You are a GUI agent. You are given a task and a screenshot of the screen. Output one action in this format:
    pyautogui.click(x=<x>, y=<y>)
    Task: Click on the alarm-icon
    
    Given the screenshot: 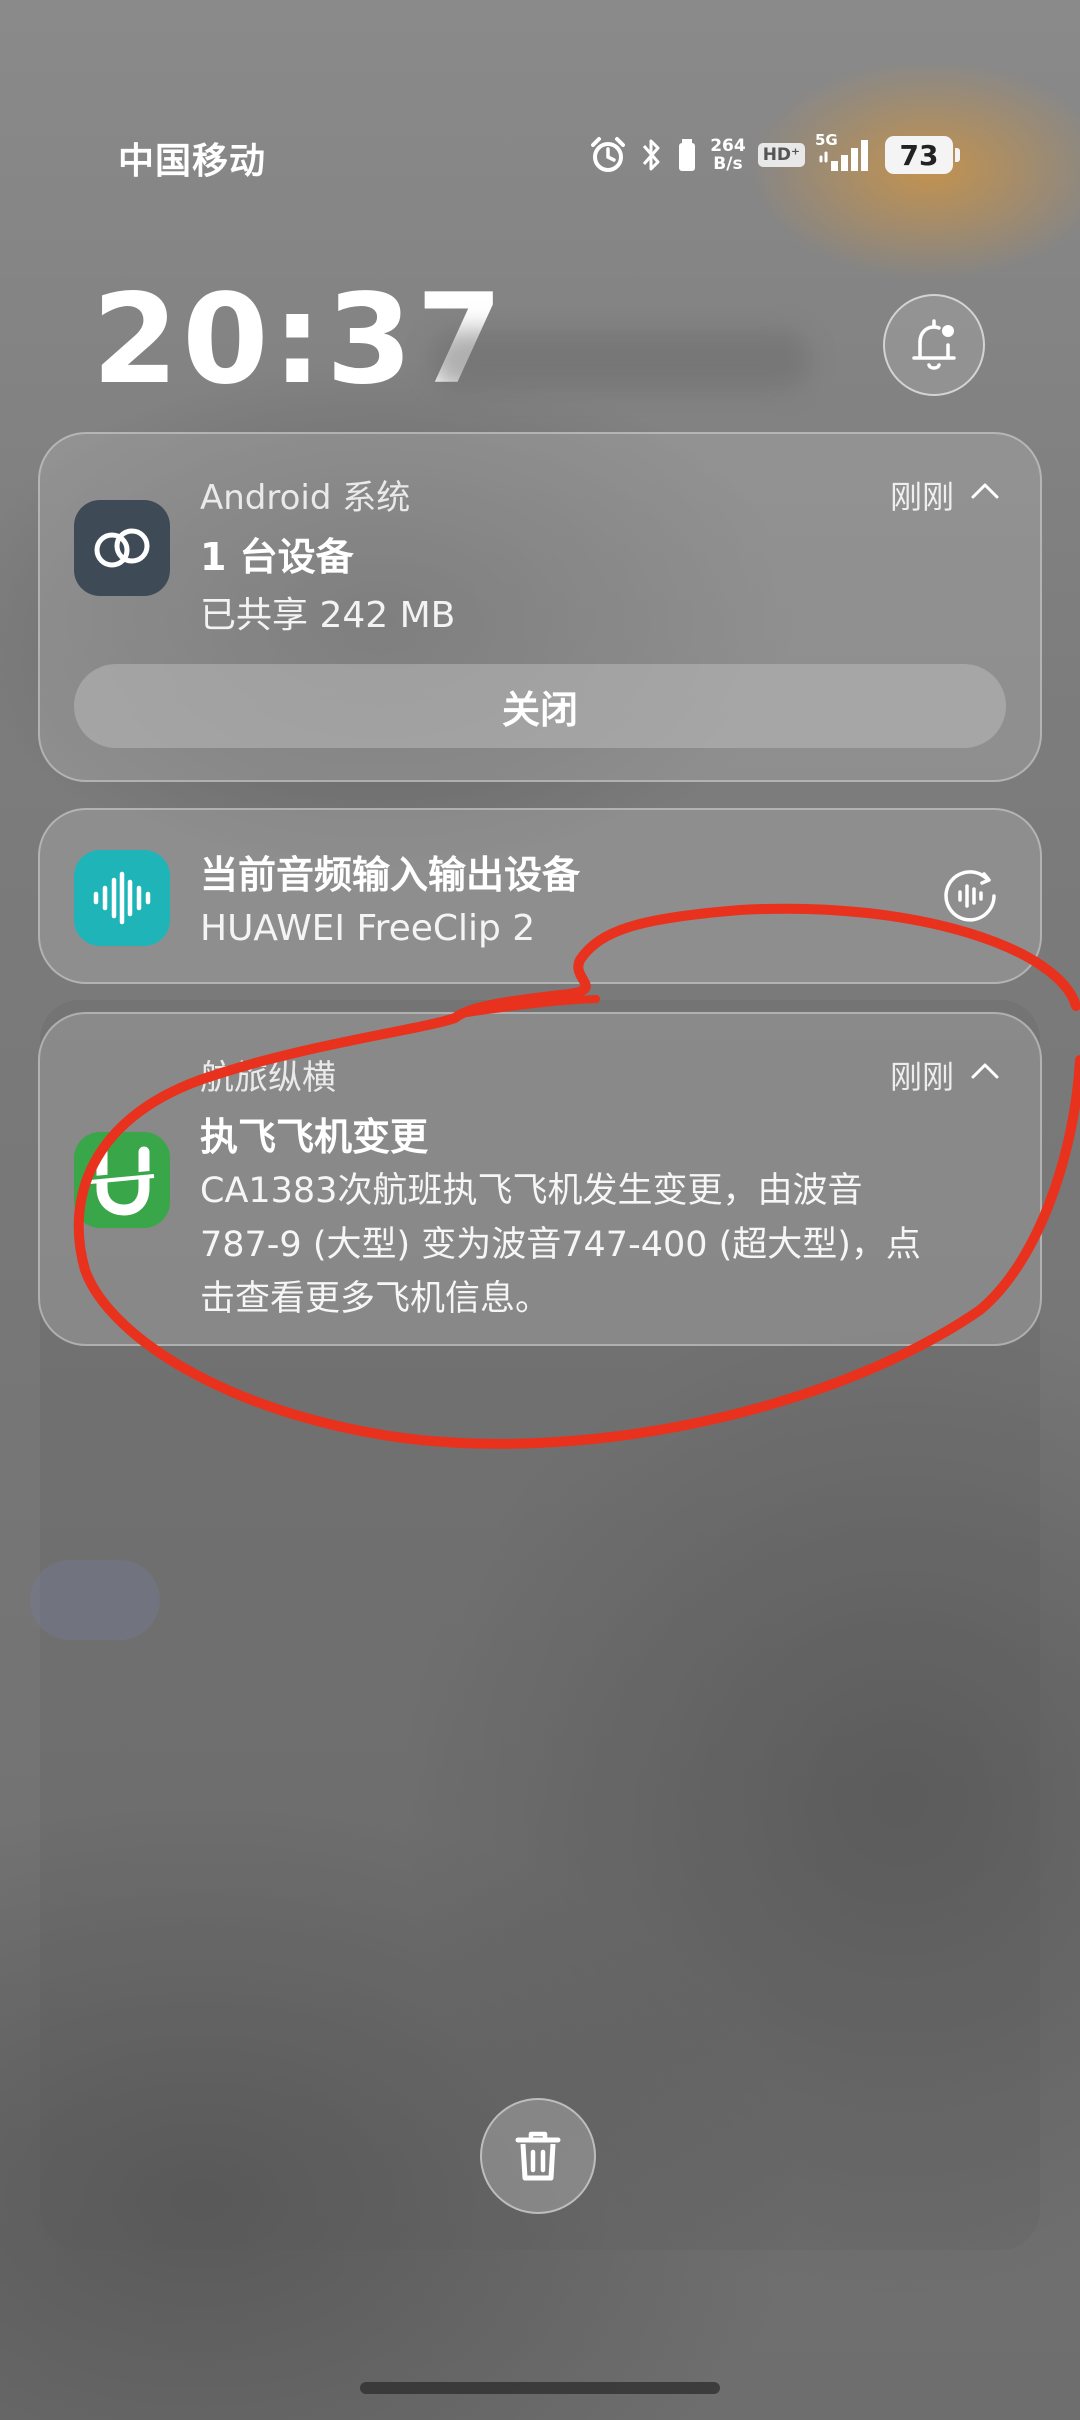 What is the action you would take?
    pyautogui.click(x=608, y=155)
    